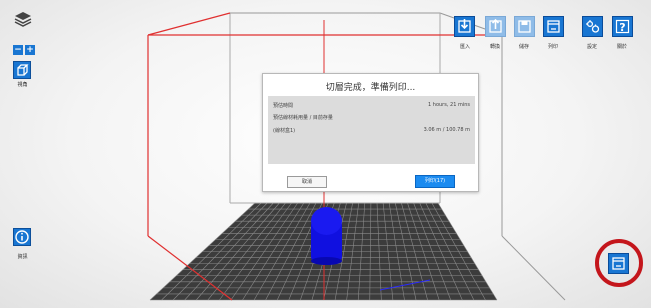 This screenshot has width=651, height=308. I want to click on cube-icon, so click(23, 70).